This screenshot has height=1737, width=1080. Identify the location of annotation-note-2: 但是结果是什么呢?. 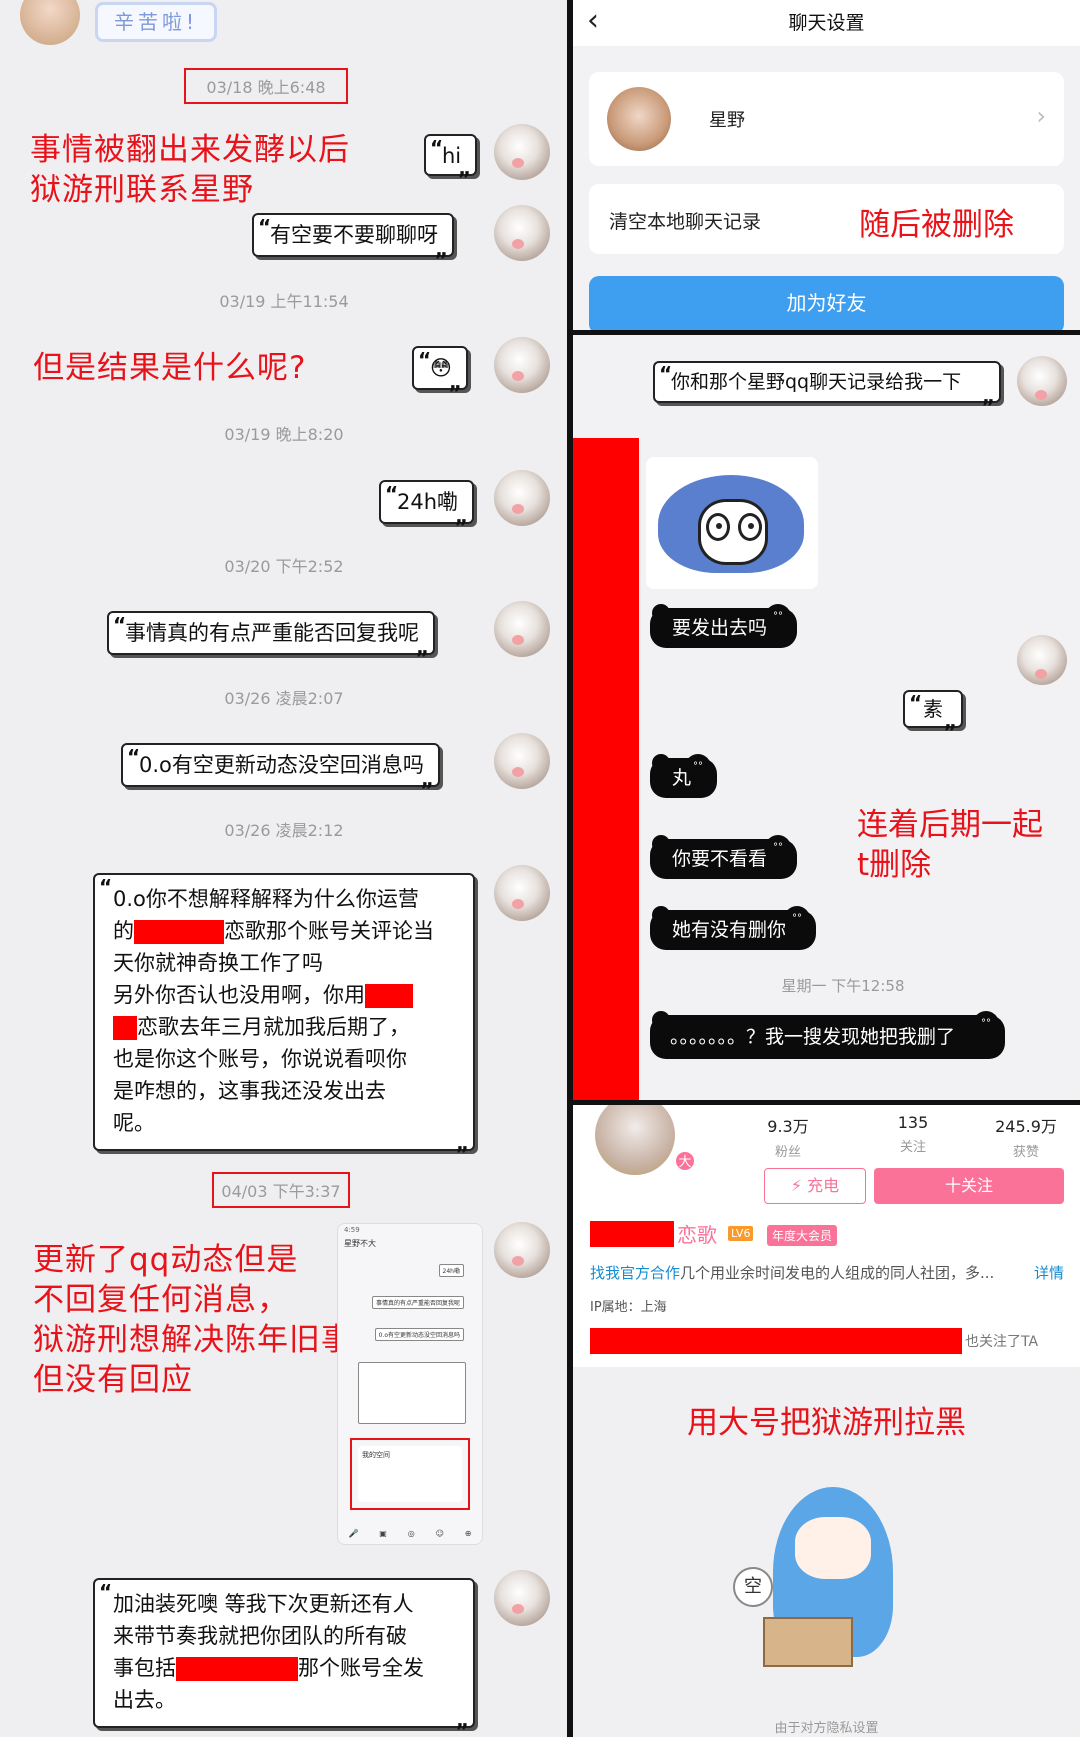
(170, 368).